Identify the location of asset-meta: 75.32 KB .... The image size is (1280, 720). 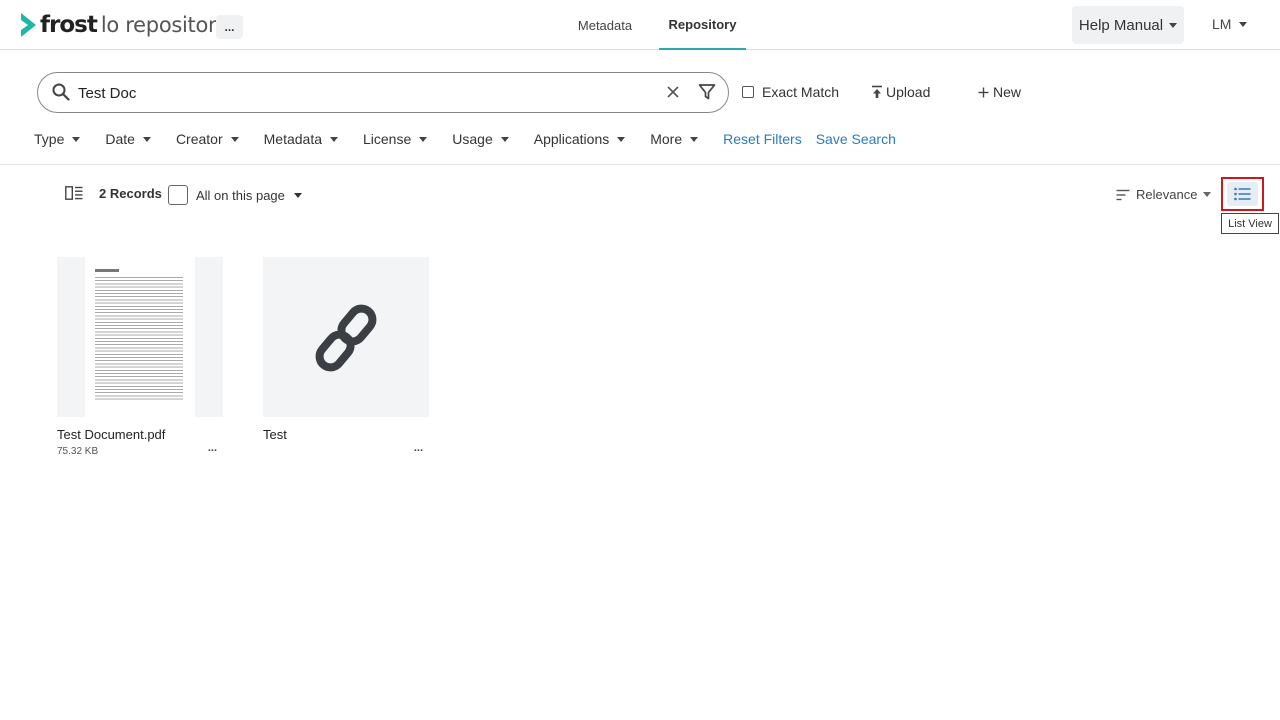
(140, 450).